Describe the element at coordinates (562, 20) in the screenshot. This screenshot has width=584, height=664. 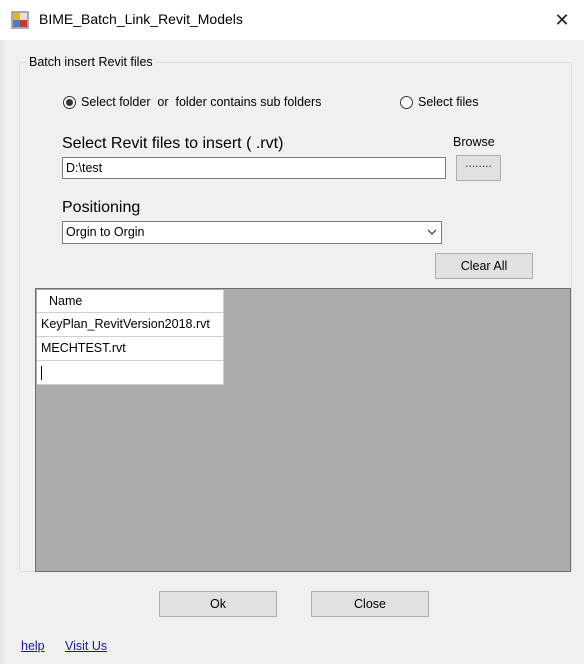
I see `close-icon: ✕` at that location.